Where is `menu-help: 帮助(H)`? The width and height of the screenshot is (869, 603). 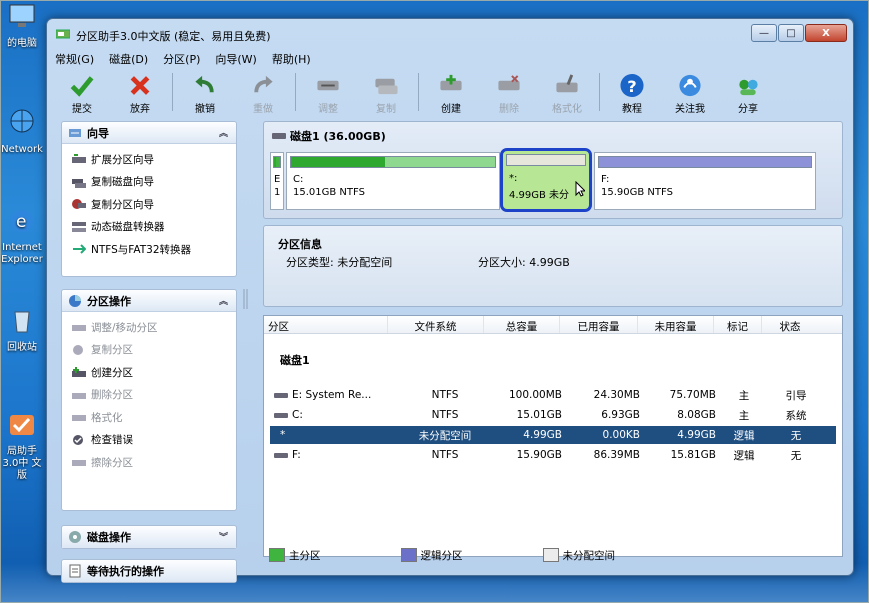
menu-help: 帮助(H) is located at coordinates (291, 59).